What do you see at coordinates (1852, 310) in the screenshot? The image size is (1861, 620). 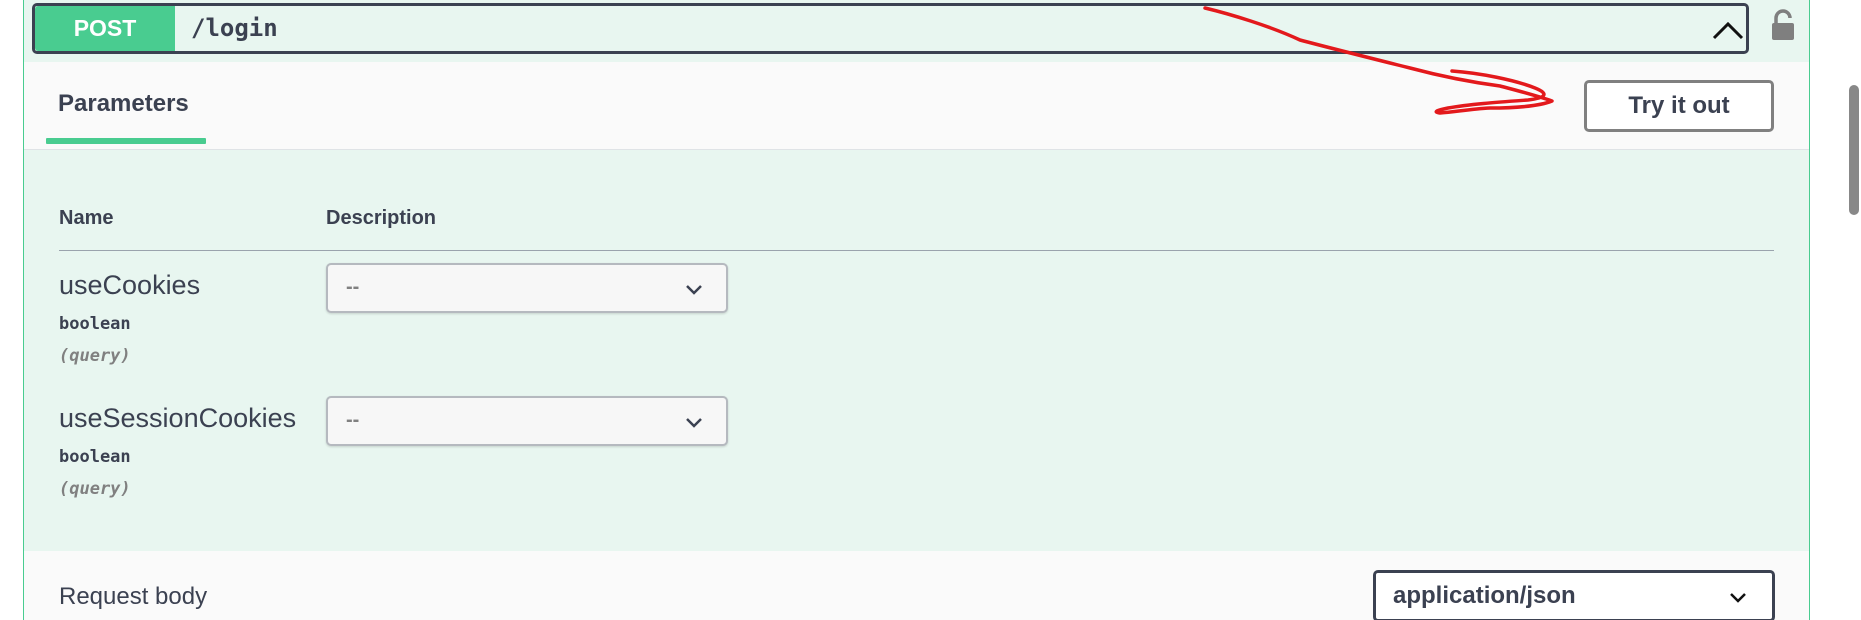 I see `page-scrollbar` at bounding box center [1852, 310].